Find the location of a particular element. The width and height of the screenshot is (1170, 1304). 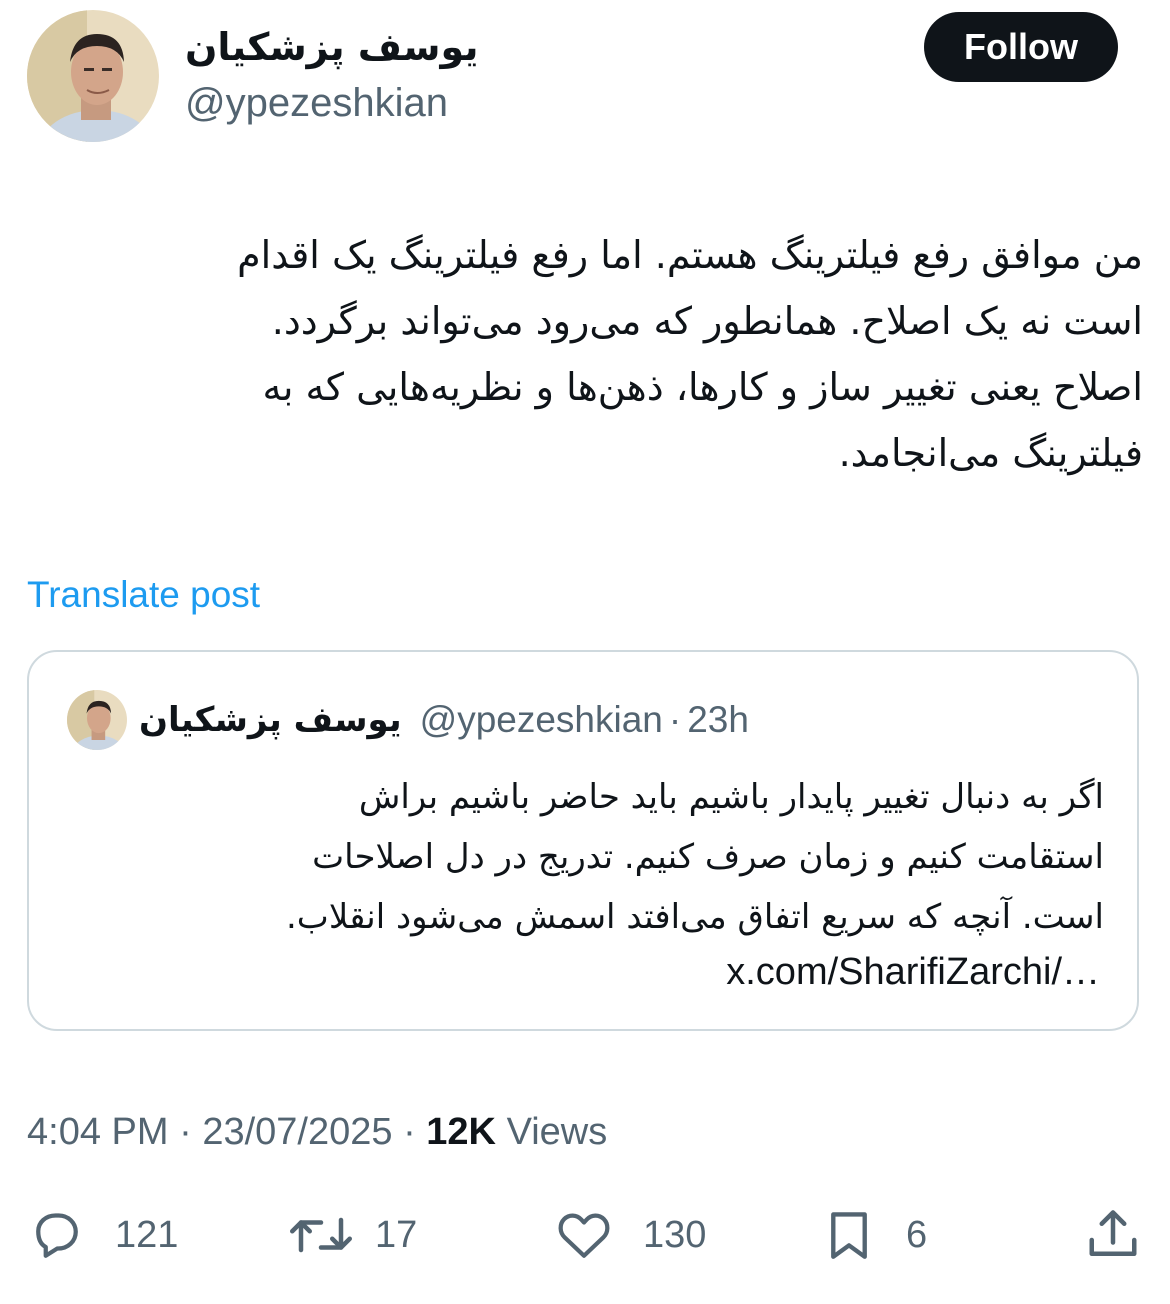

like-button: 130 is located at coordinates (629, 1235).